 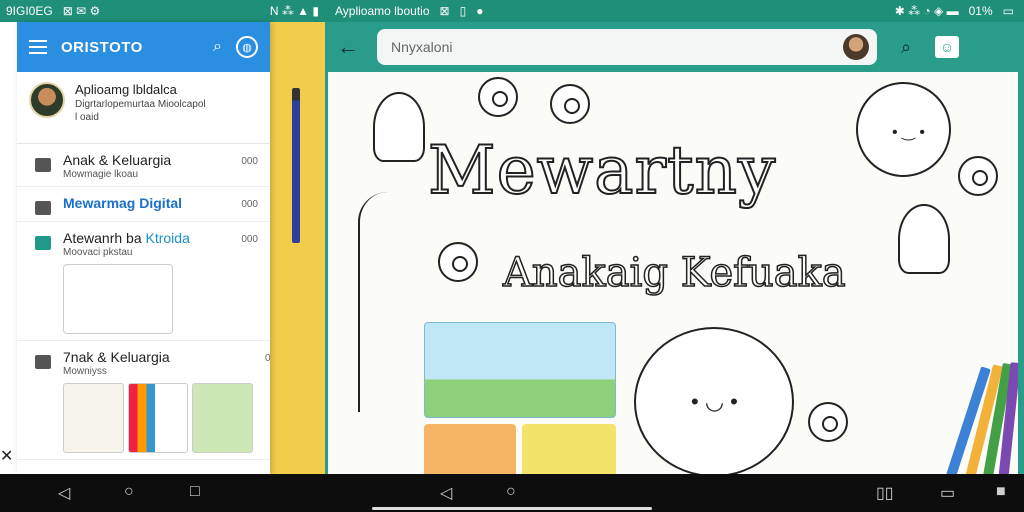 What do you see at coordinates (195, 492) in the screenshot?
I see `recents-nav-icon: □` at bounding box center [195, 492].